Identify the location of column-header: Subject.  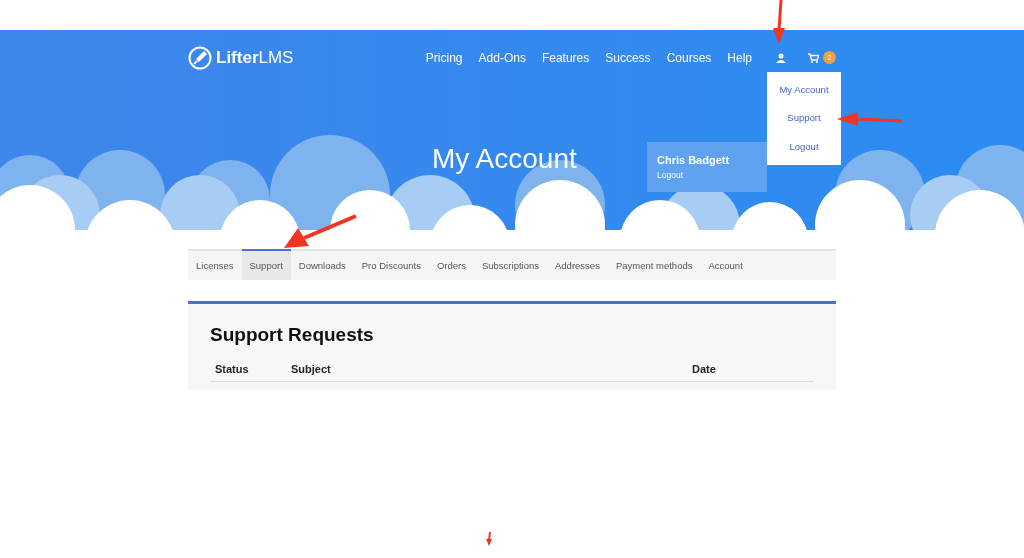
(311, 369).